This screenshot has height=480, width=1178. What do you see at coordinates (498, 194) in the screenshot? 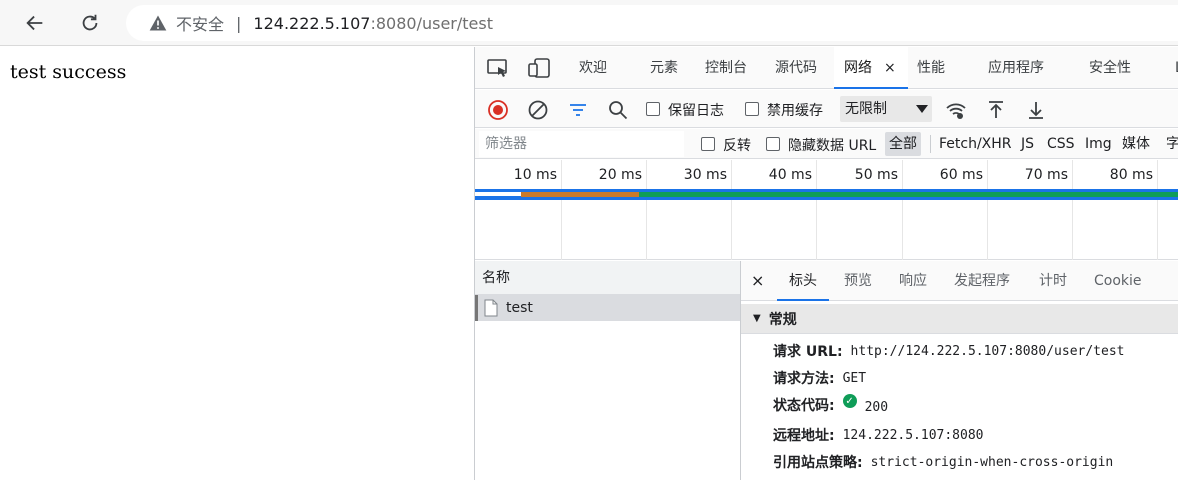
I see `timeline-queue-segment` at bounding box center [498, 194].